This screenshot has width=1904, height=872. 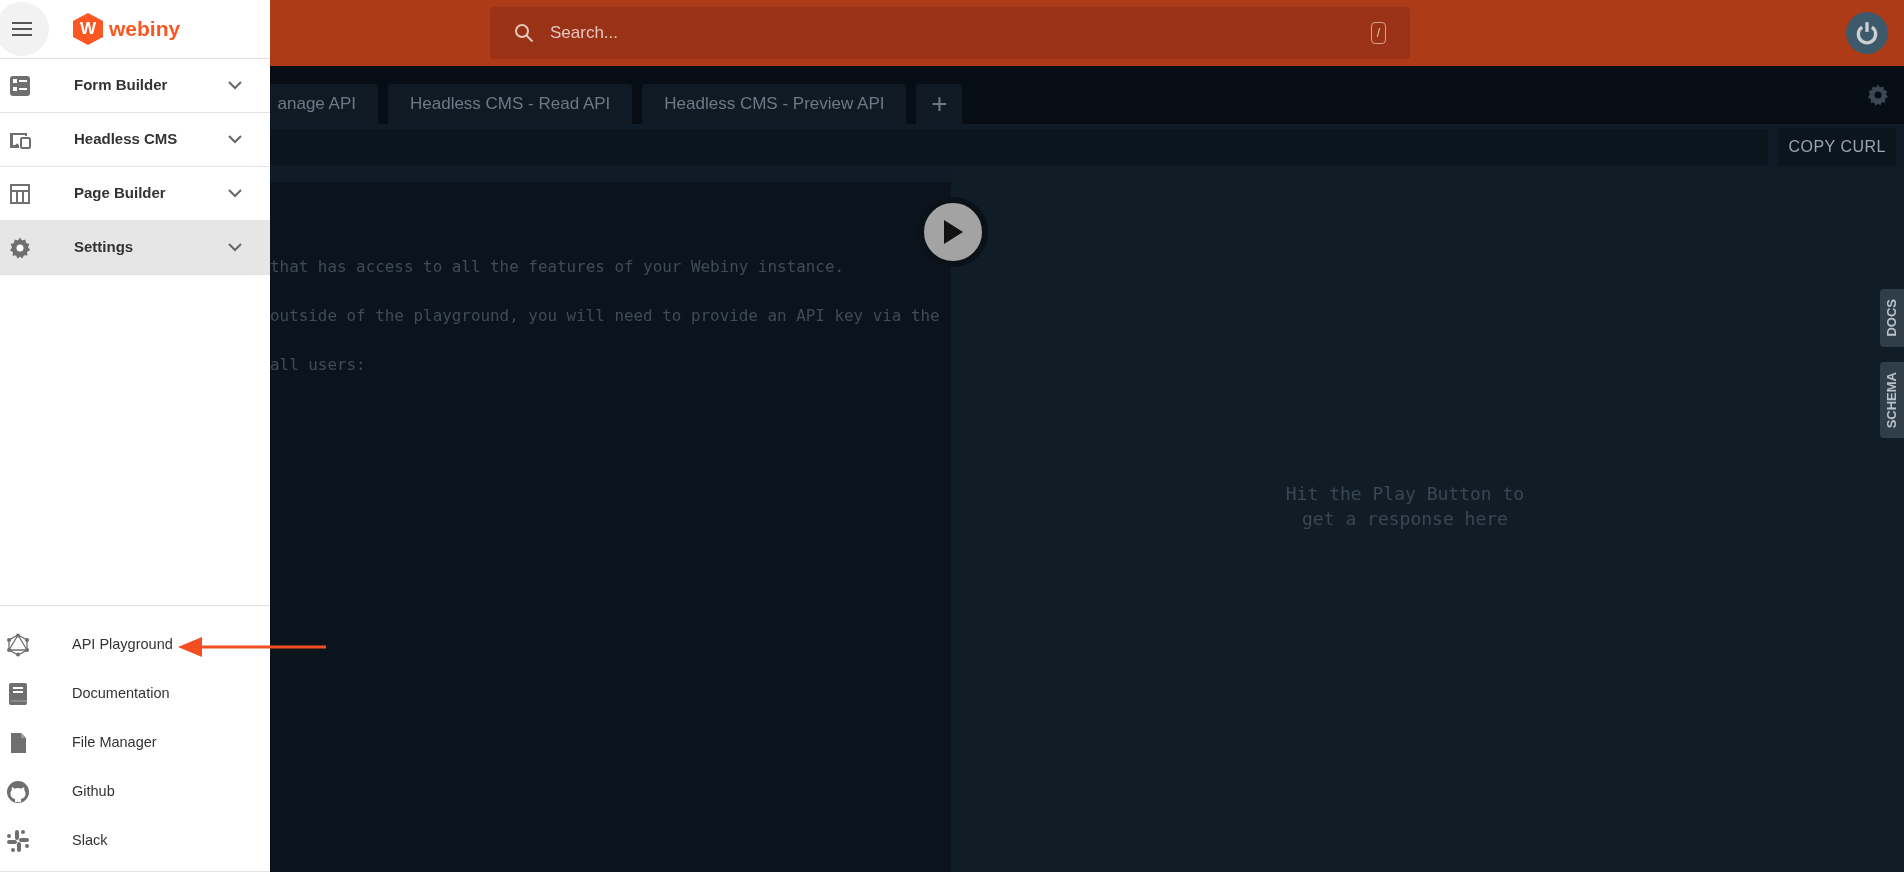 What do you see at coordinates (135, 791) in the screenshot?
I see `sidebar-link: Github` at bounding box center [135, 791].